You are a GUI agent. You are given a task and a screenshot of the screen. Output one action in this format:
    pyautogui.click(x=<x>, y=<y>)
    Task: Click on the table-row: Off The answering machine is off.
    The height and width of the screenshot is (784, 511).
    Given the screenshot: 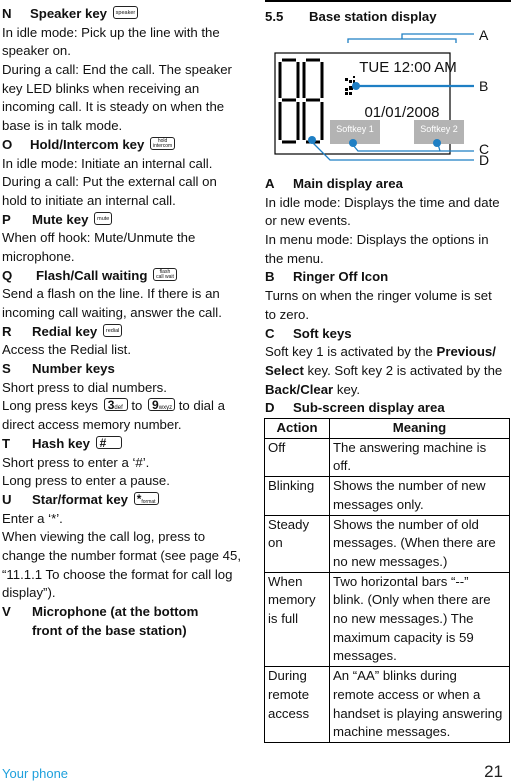 What is the action you would take?
    pyautogui.click(x=387, y=457)
    